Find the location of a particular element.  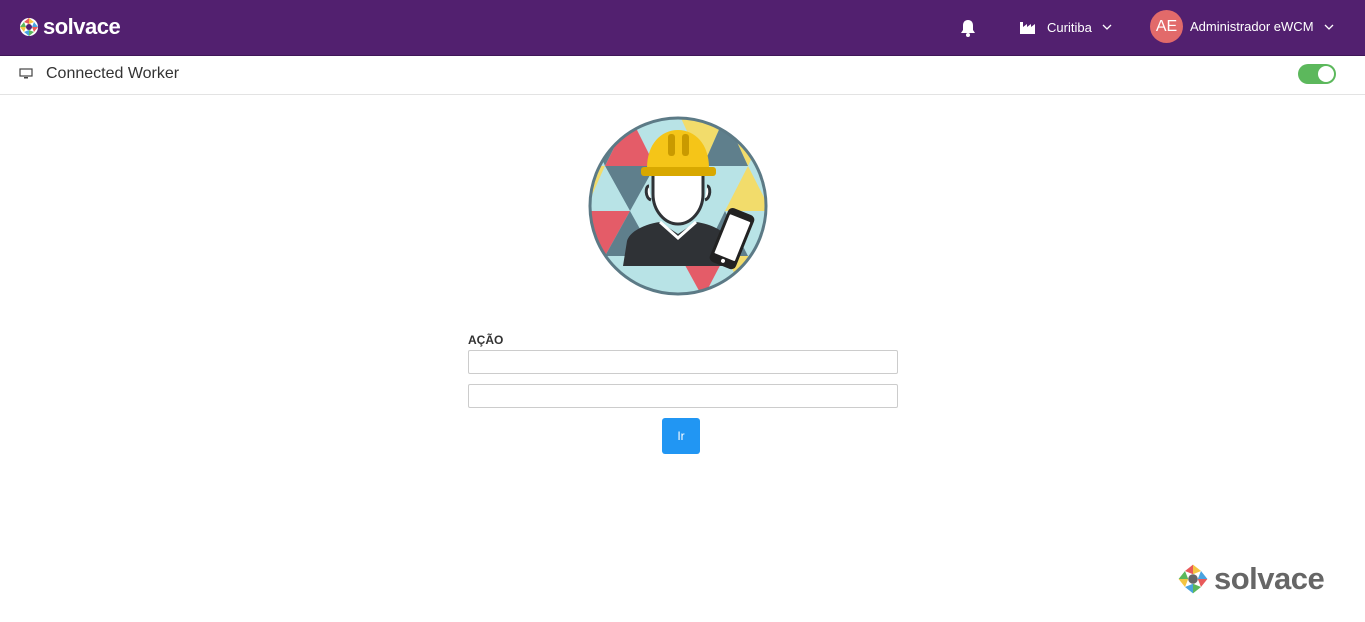

avatar: AE is located at coordinates (1166, 26).